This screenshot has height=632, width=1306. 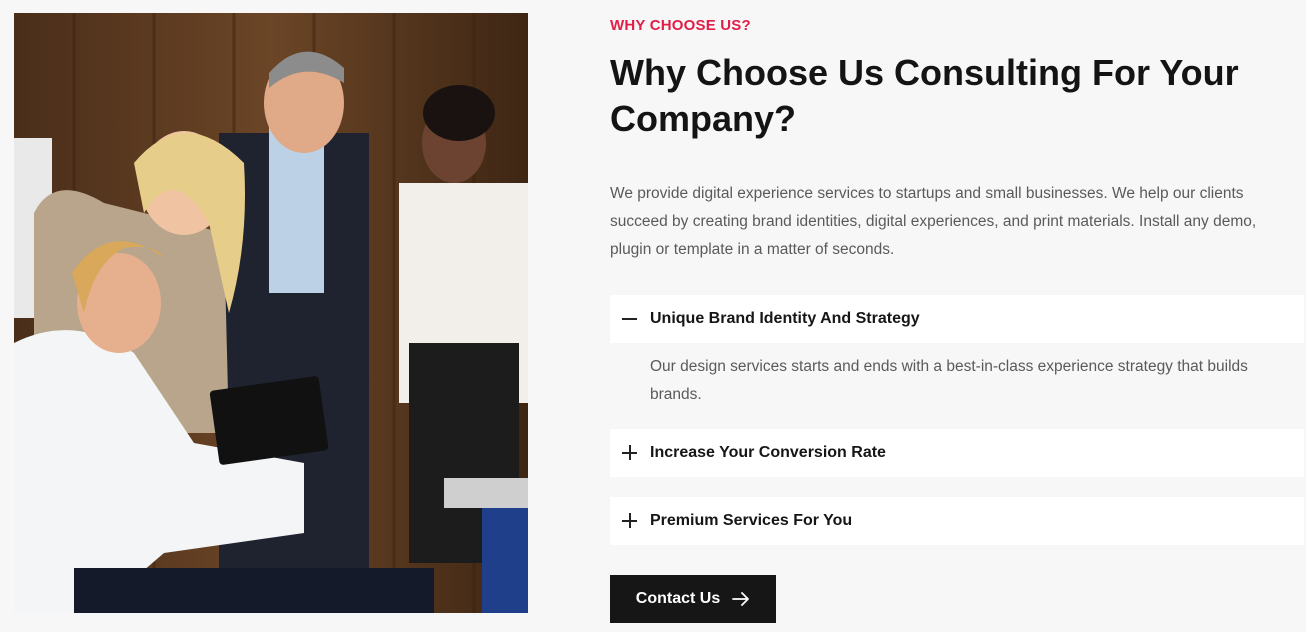 I want to click on accordion-item-label: Premium Services For You, so click(x=751, y=520).